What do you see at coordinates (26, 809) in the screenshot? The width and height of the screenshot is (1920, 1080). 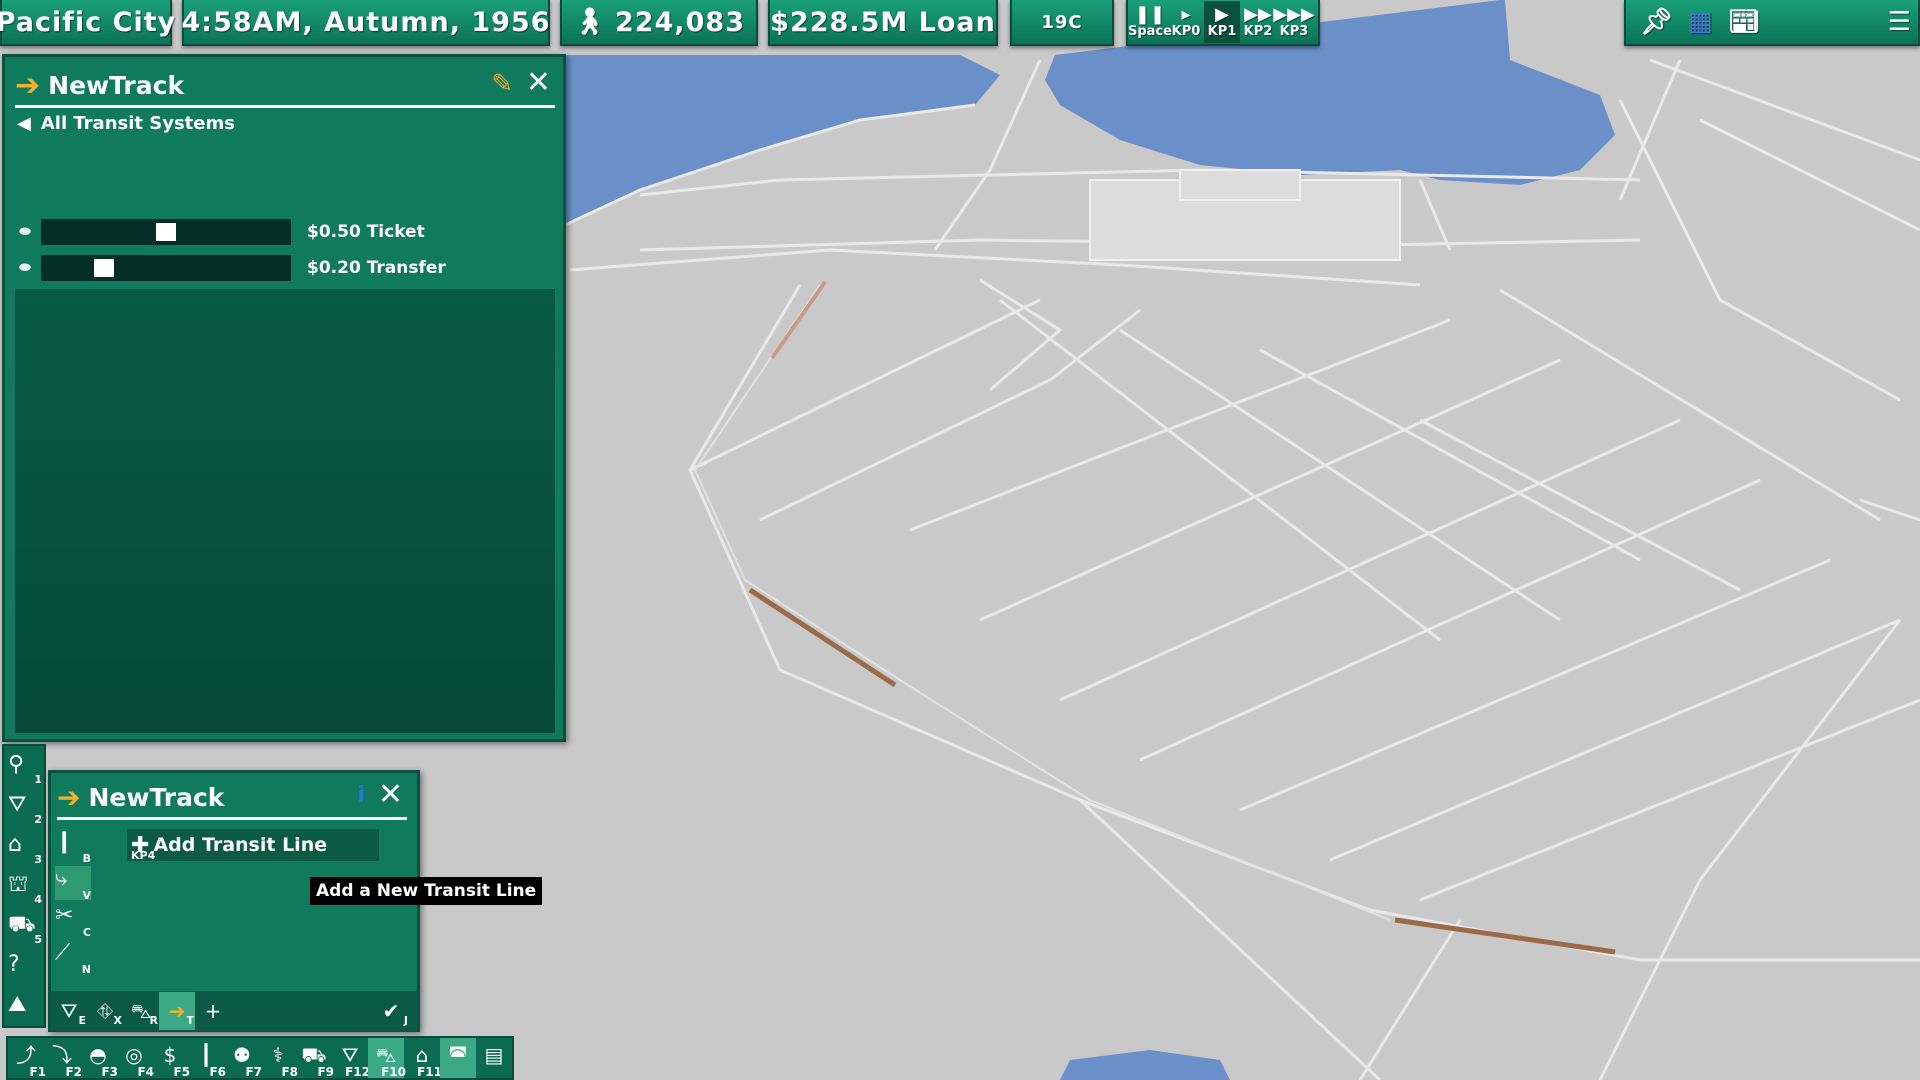 I see `roads-tool: ⛛ 2` at bounding box center [26, 809].